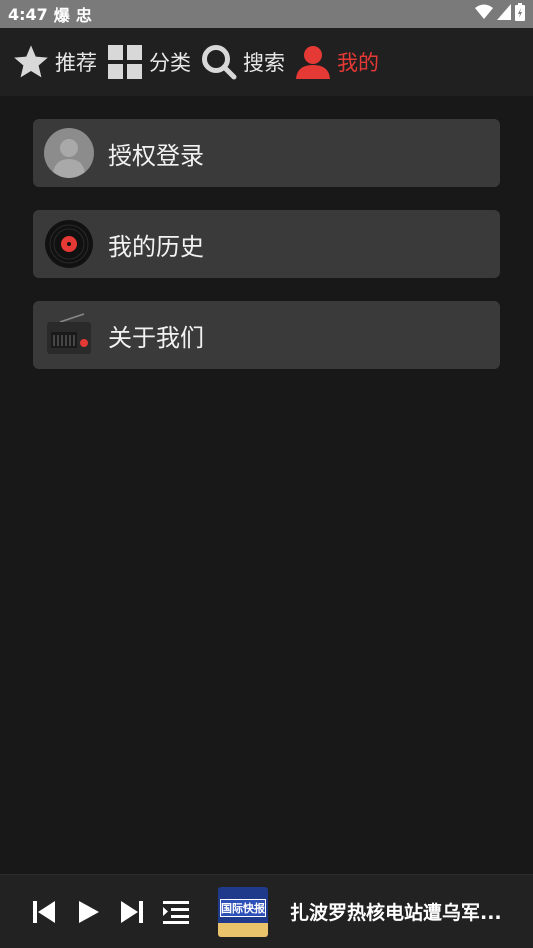 Image resolution: width=533 pixels, height=948 pixels. What do you see at coordinates (336, 62) in the screenshot?
I see `tab-mine: 我的` at bounding box center [336, 62].